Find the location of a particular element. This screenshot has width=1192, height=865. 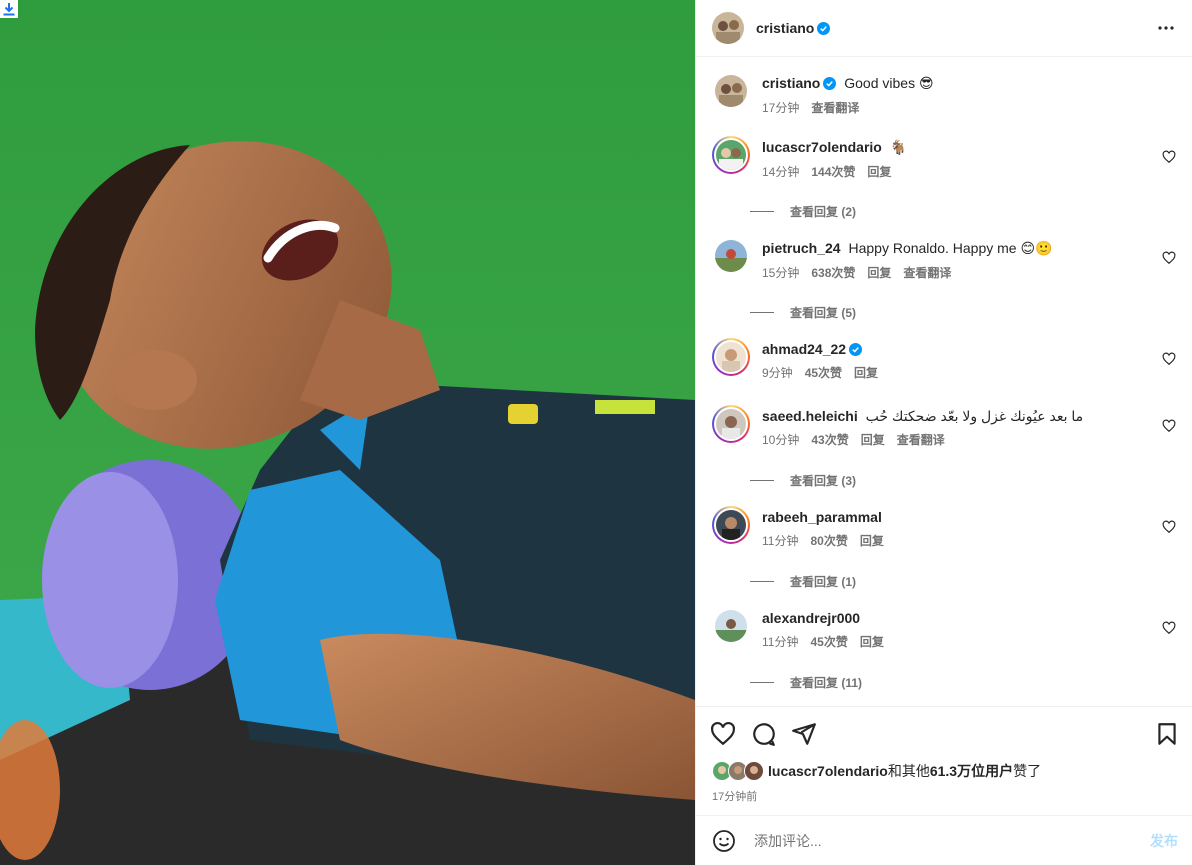

smiley-icon is located at coordinates (724, 841).